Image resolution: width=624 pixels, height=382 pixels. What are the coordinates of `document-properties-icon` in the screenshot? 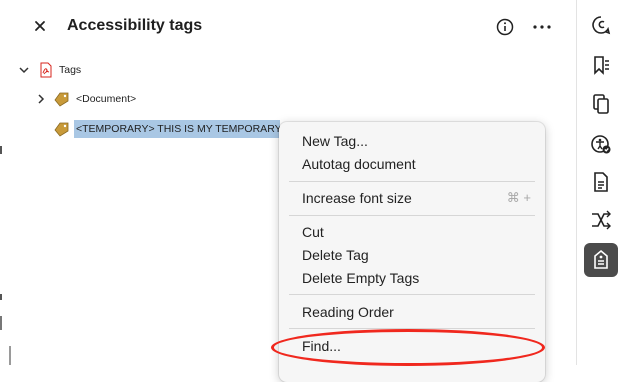 It's located at (601, 182).